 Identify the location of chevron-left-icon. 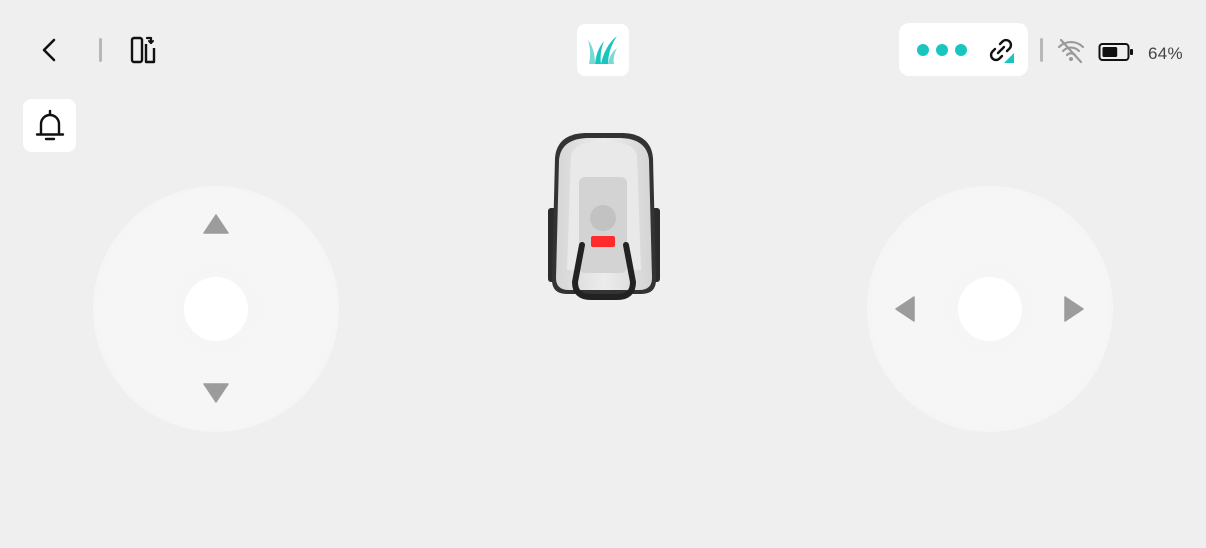
(49, 50).